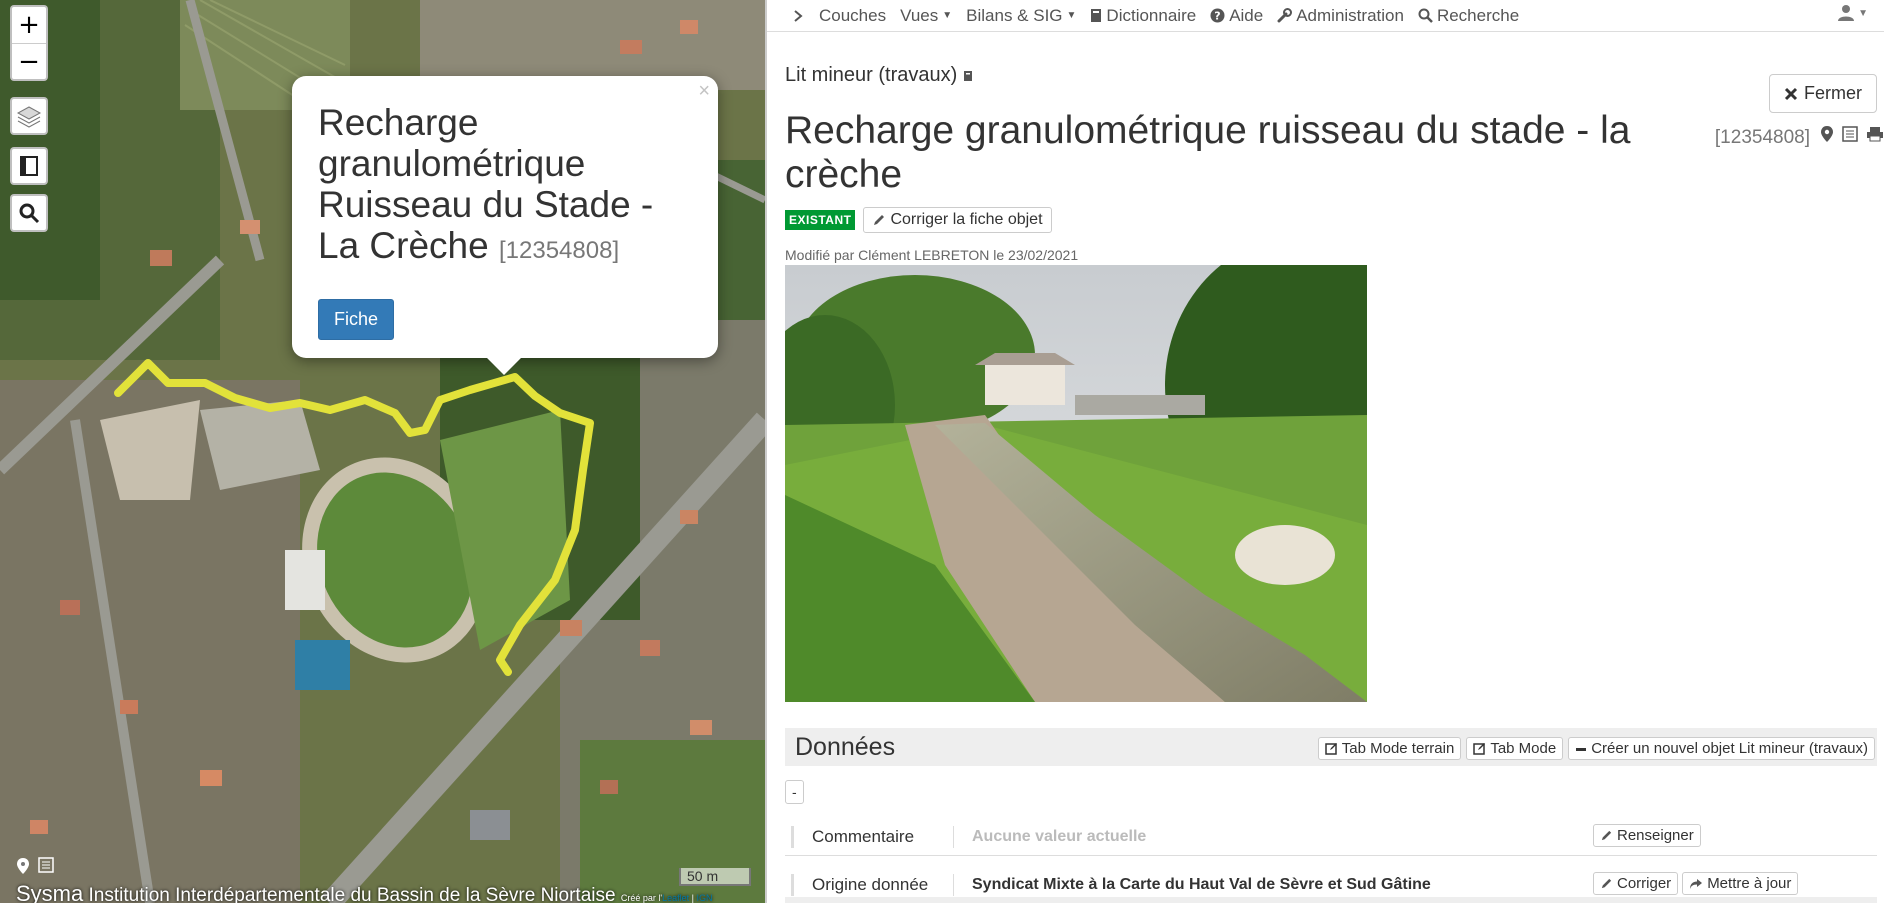 The width and height of the screenshot is (1884, 903). I want to click on collapse-toggle-button: -, so click(794, 792).